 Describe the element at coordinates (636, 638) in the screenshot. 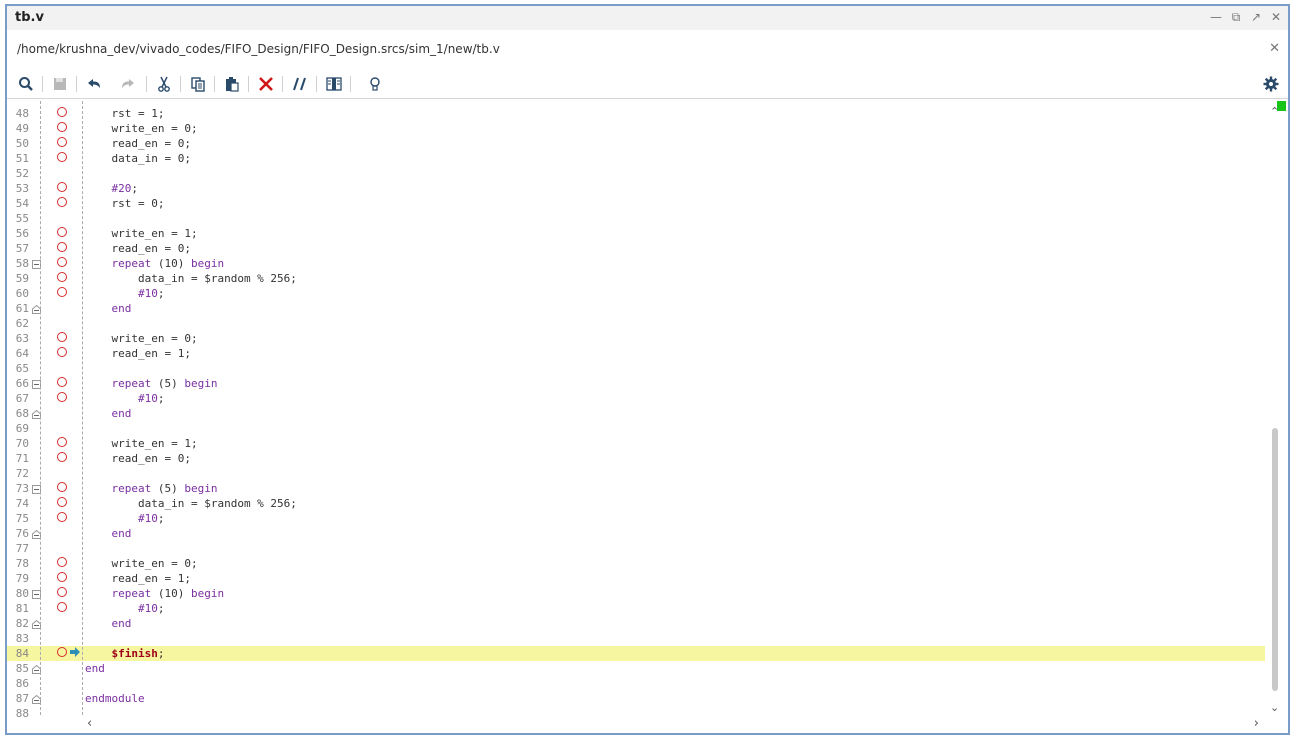

I see `code-line: 83` at that location.